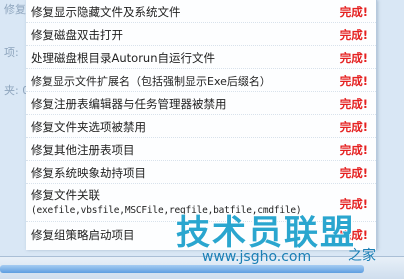 Image resolution: width=404 pixels, height=279 pixels. I want to click on repair-item-label: 修复文件夹选项被禁用, so click(88, 127).